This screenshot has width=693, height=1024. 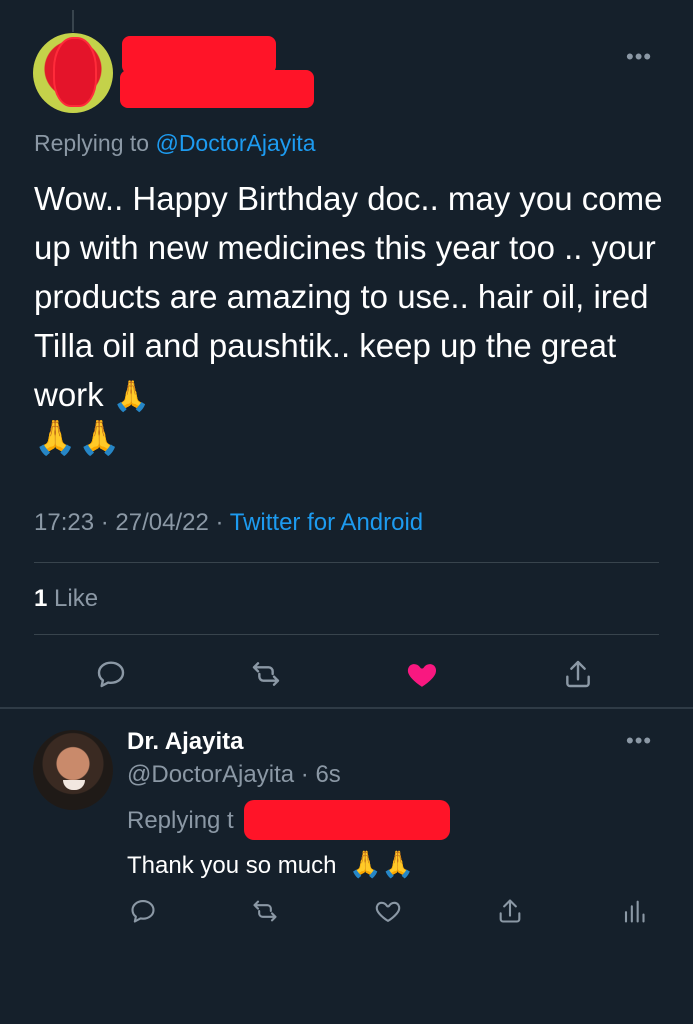 I want to click on reply-author-meta: @DoctorAjayita · 6s, so click(x=234, y=775).